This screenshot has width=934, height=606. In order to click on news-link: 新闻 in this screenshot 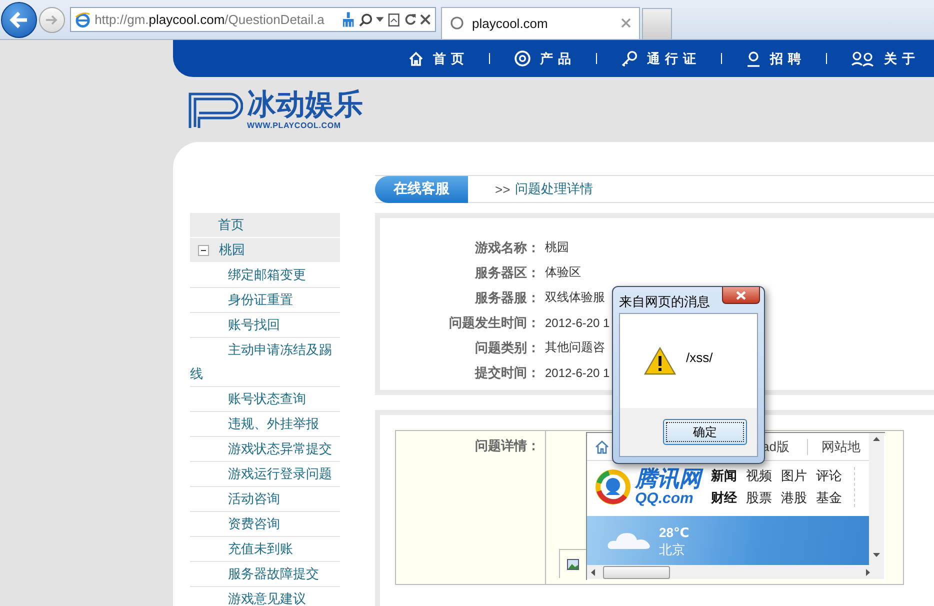, I will do `click(728, 476)`.